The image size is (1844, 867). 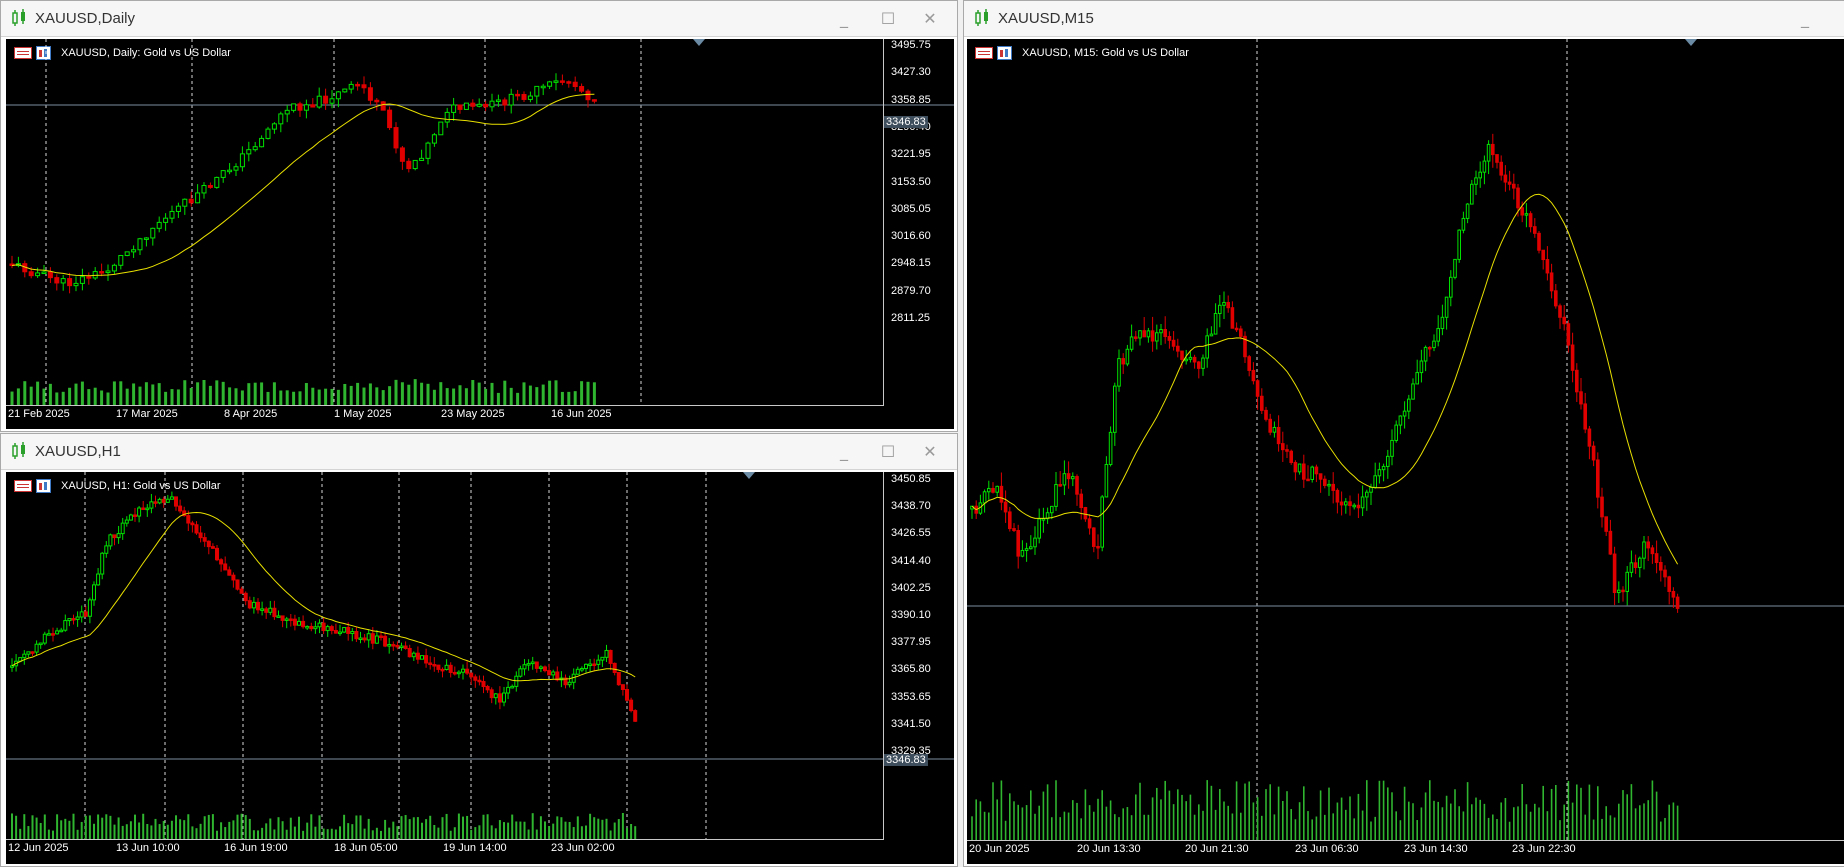 I want to click on moving-average-line, so click(x=303, y=185).